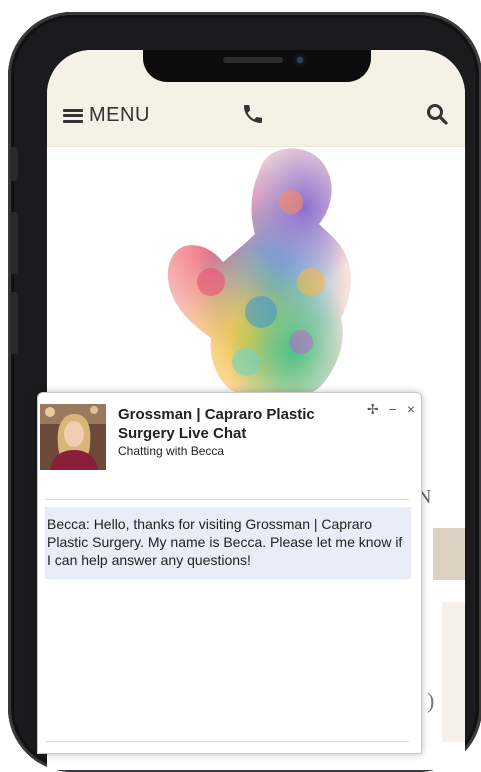 The image size is (481, 772). Describe the element at coordinates (449, 554) in the screenshot. I see `partial-button` at that location.